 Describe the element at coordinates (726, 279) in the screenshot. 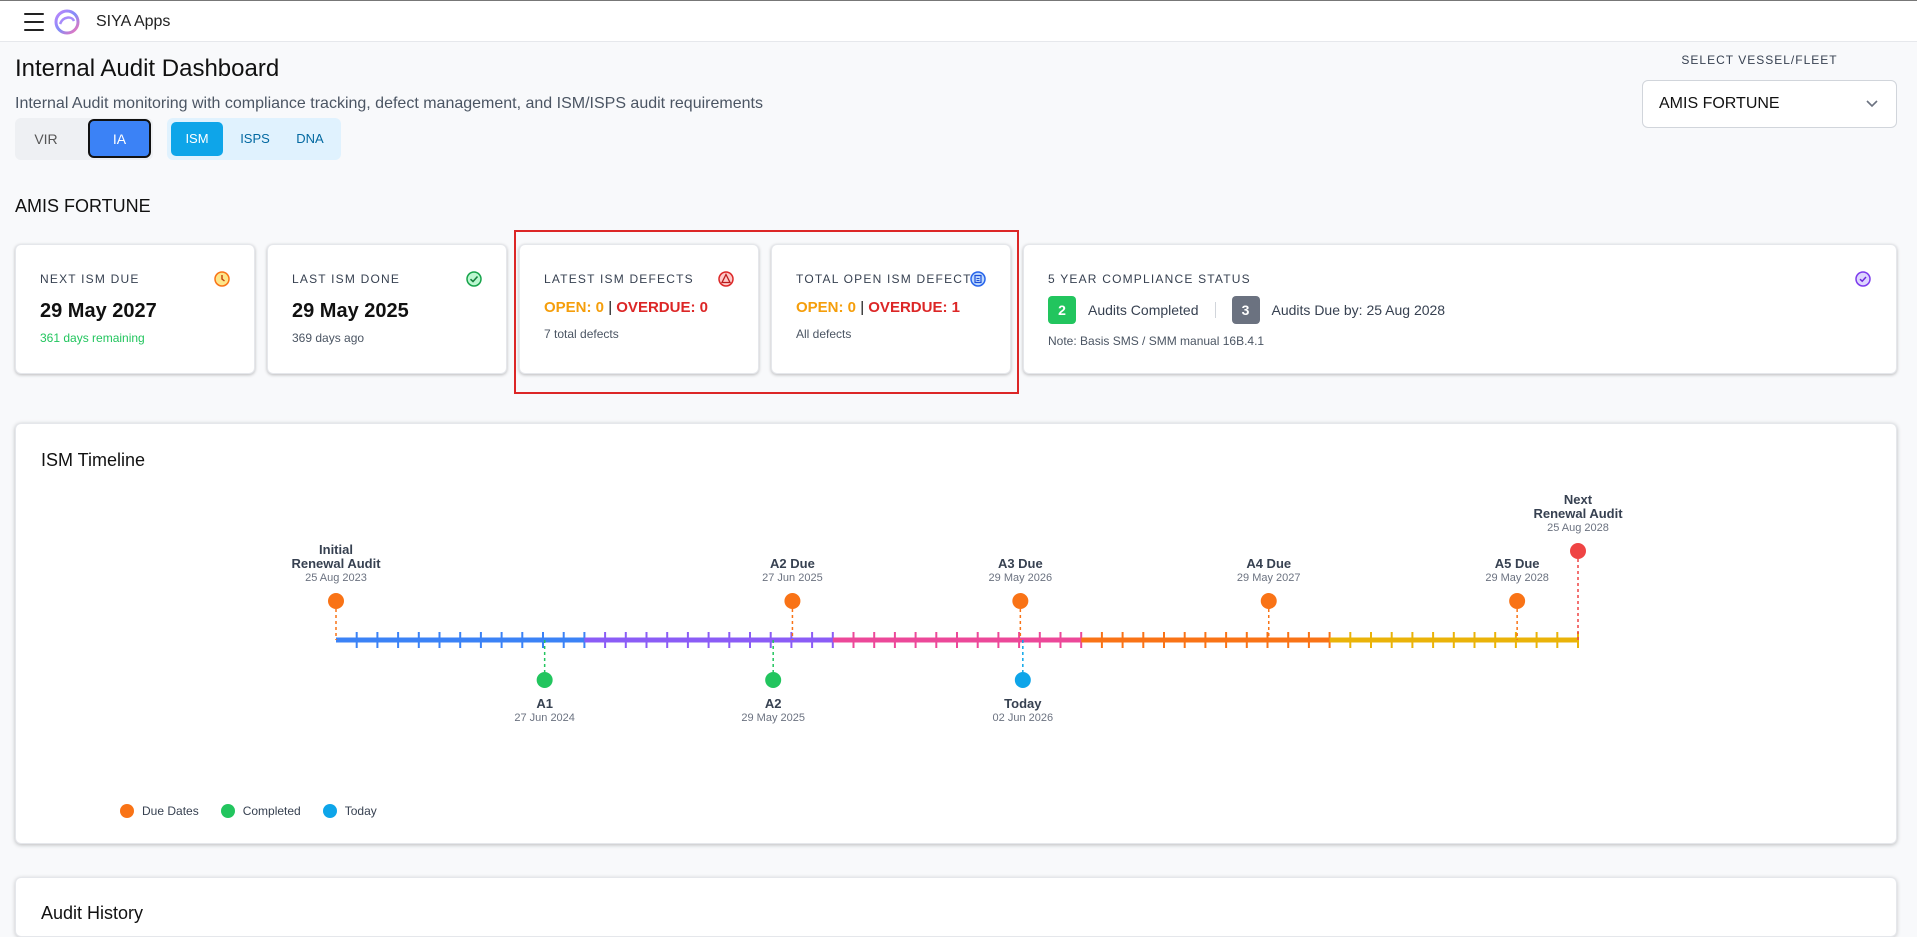

I see `warning-icon` at that location.